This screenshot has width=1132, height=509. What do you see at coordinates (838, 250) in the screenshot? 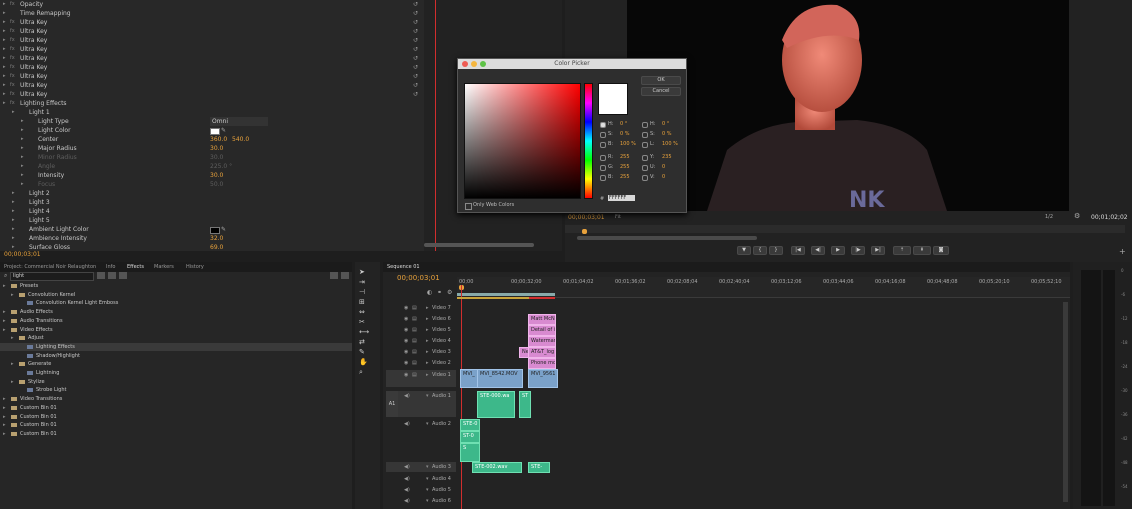
I see `play-icon: ▶` at bounding box center [838, 250].